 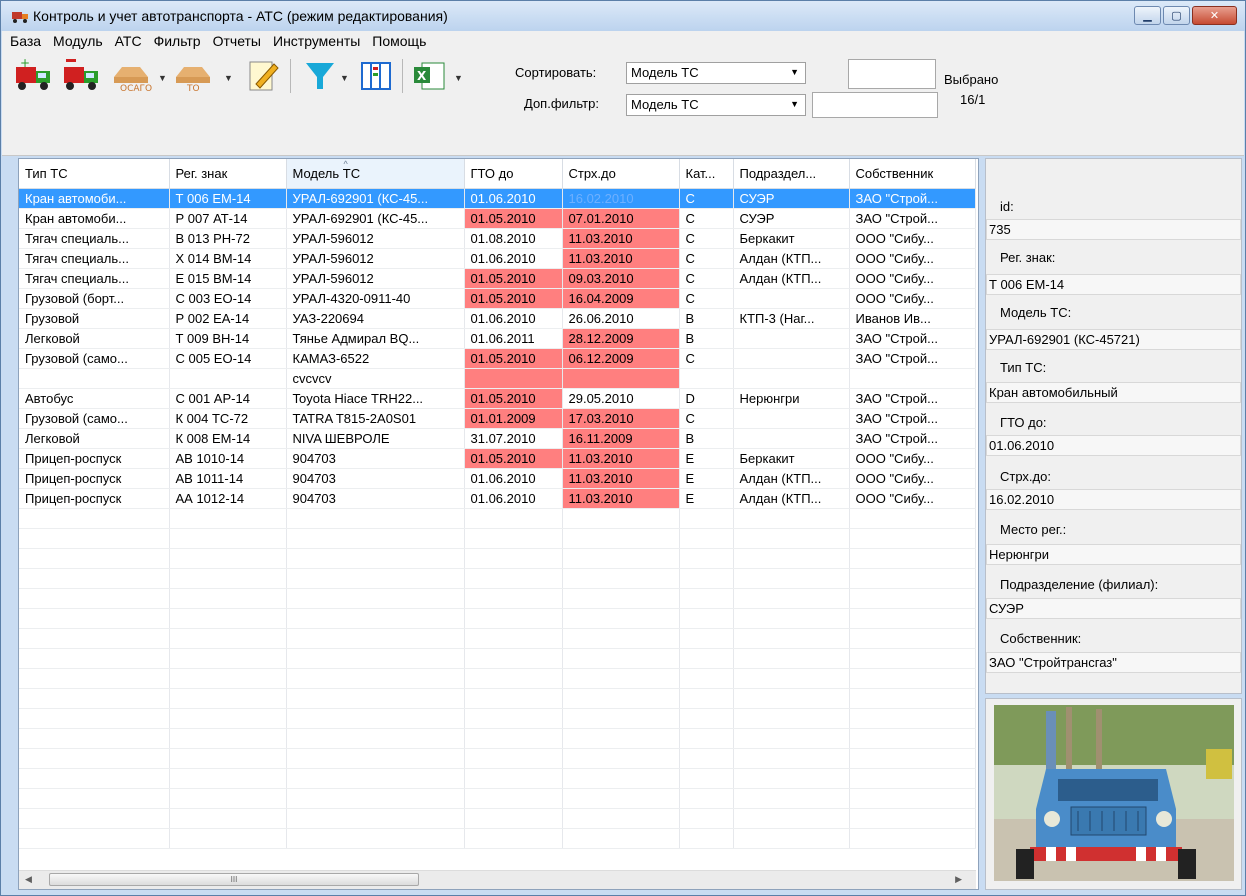 What do you see at coordinates (228, 298) in the screenshot?
I see `cell-reg: С 003 ЕО-14` at bounding box center [228, 298].